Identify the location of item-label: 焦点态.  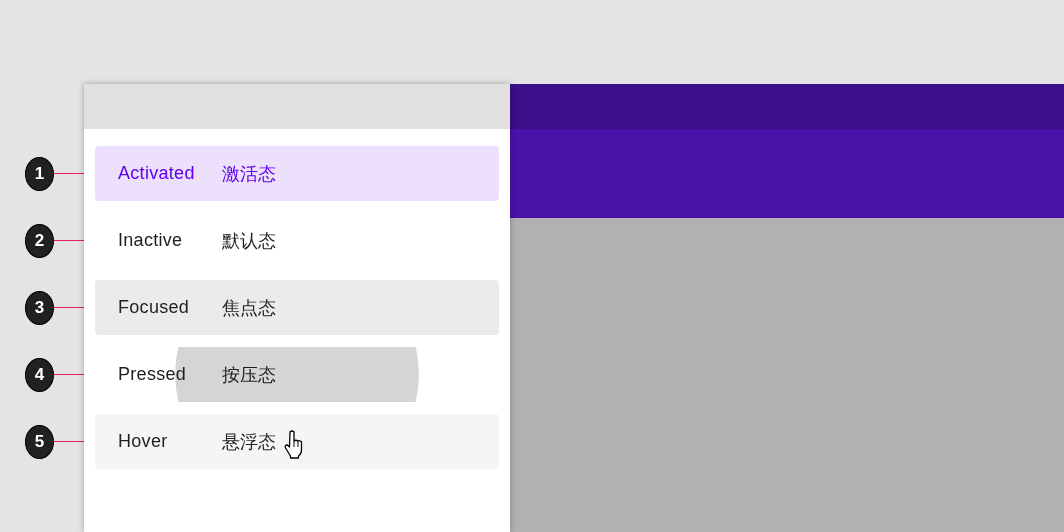
(249, 308).